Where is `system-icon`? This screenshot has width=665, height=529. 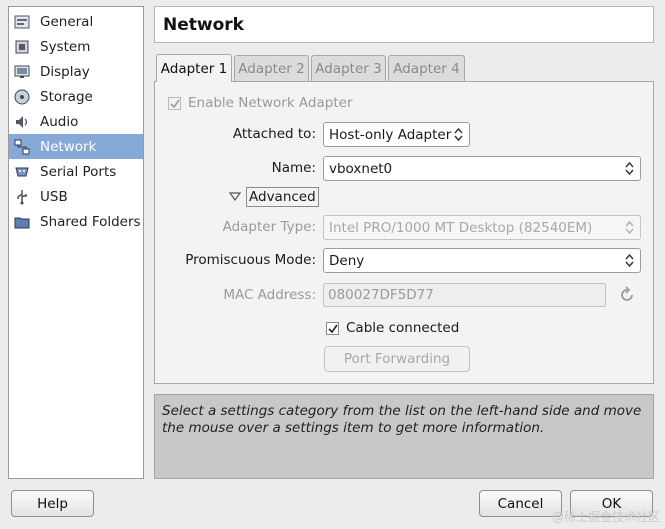
system-icon is located at coordinates (22, 47).